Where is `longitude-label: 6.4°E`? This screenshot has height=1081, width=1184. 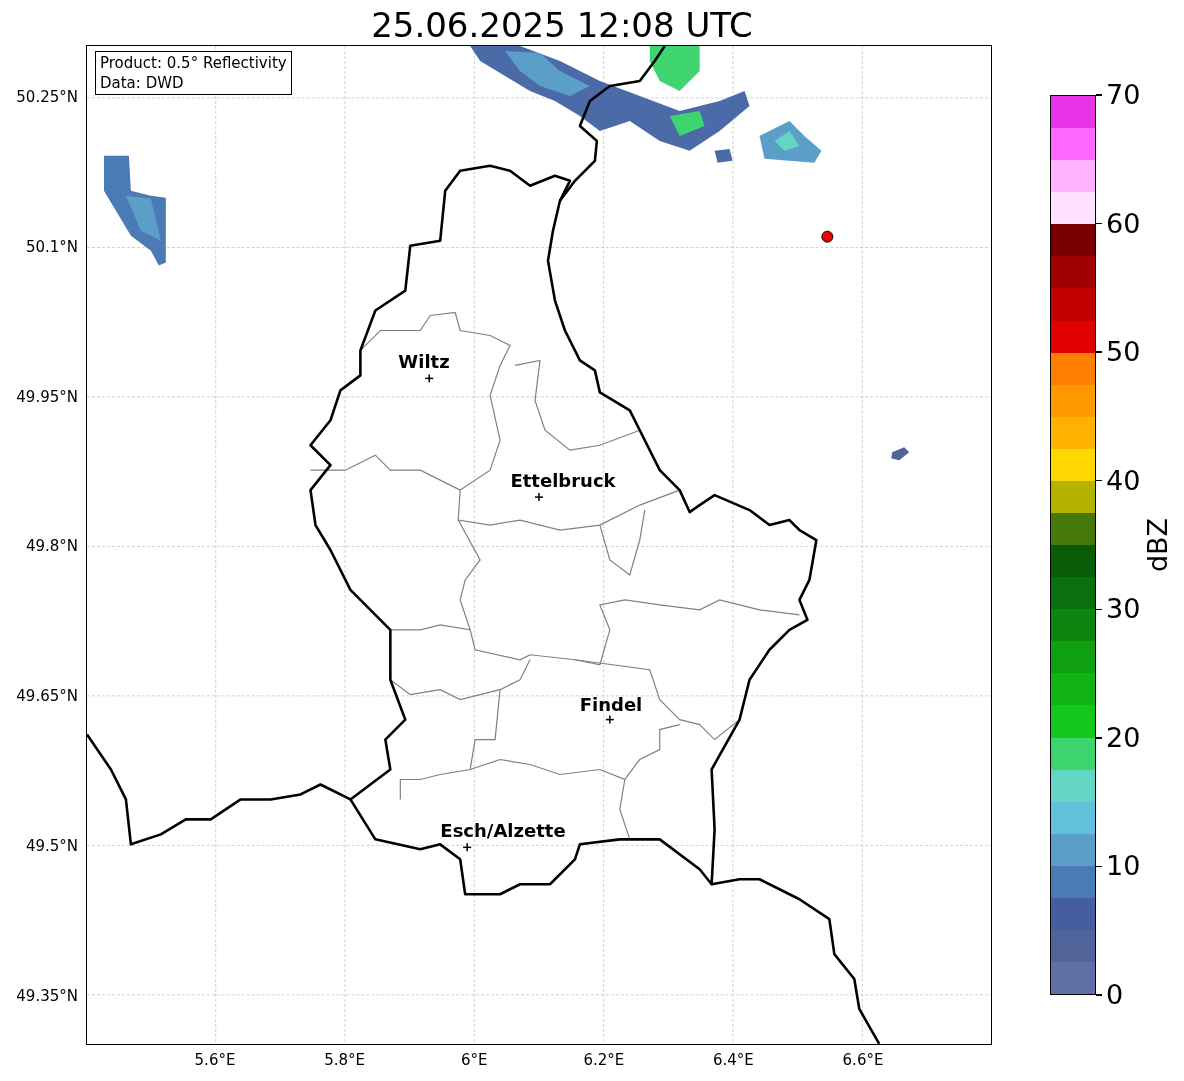
longitude-label: 6.4°E is located at coordinates (733, 1060).